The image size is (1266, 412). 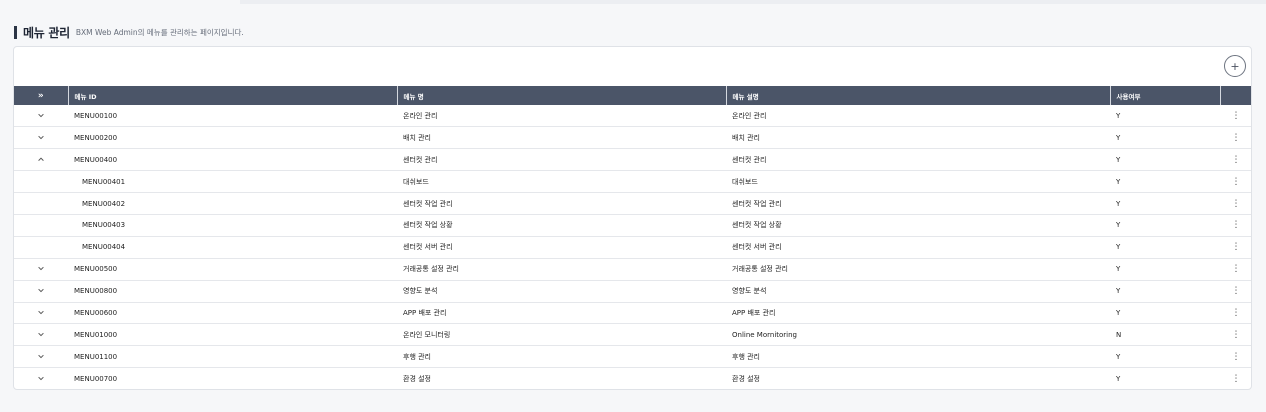 I want to click on add-menu-button: +, so click(x=1235, y=66).